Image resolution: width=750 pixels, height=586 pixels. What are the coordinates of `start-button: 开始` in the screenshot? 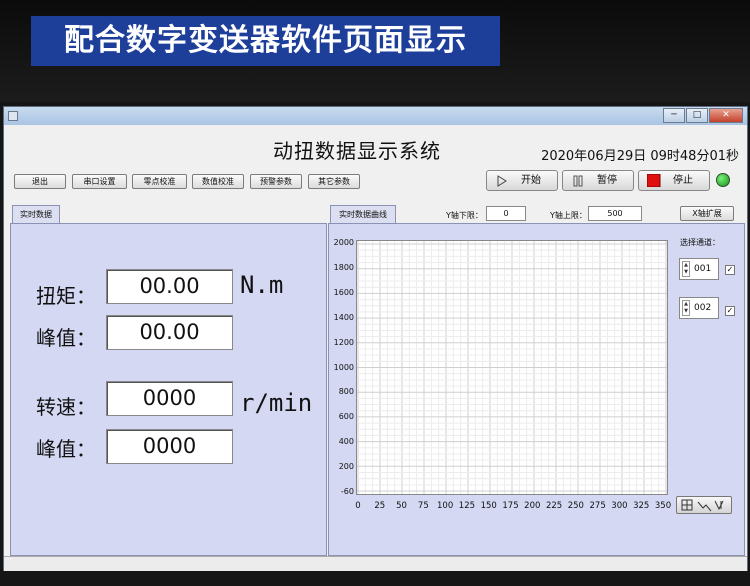 It's located at (522, 180).